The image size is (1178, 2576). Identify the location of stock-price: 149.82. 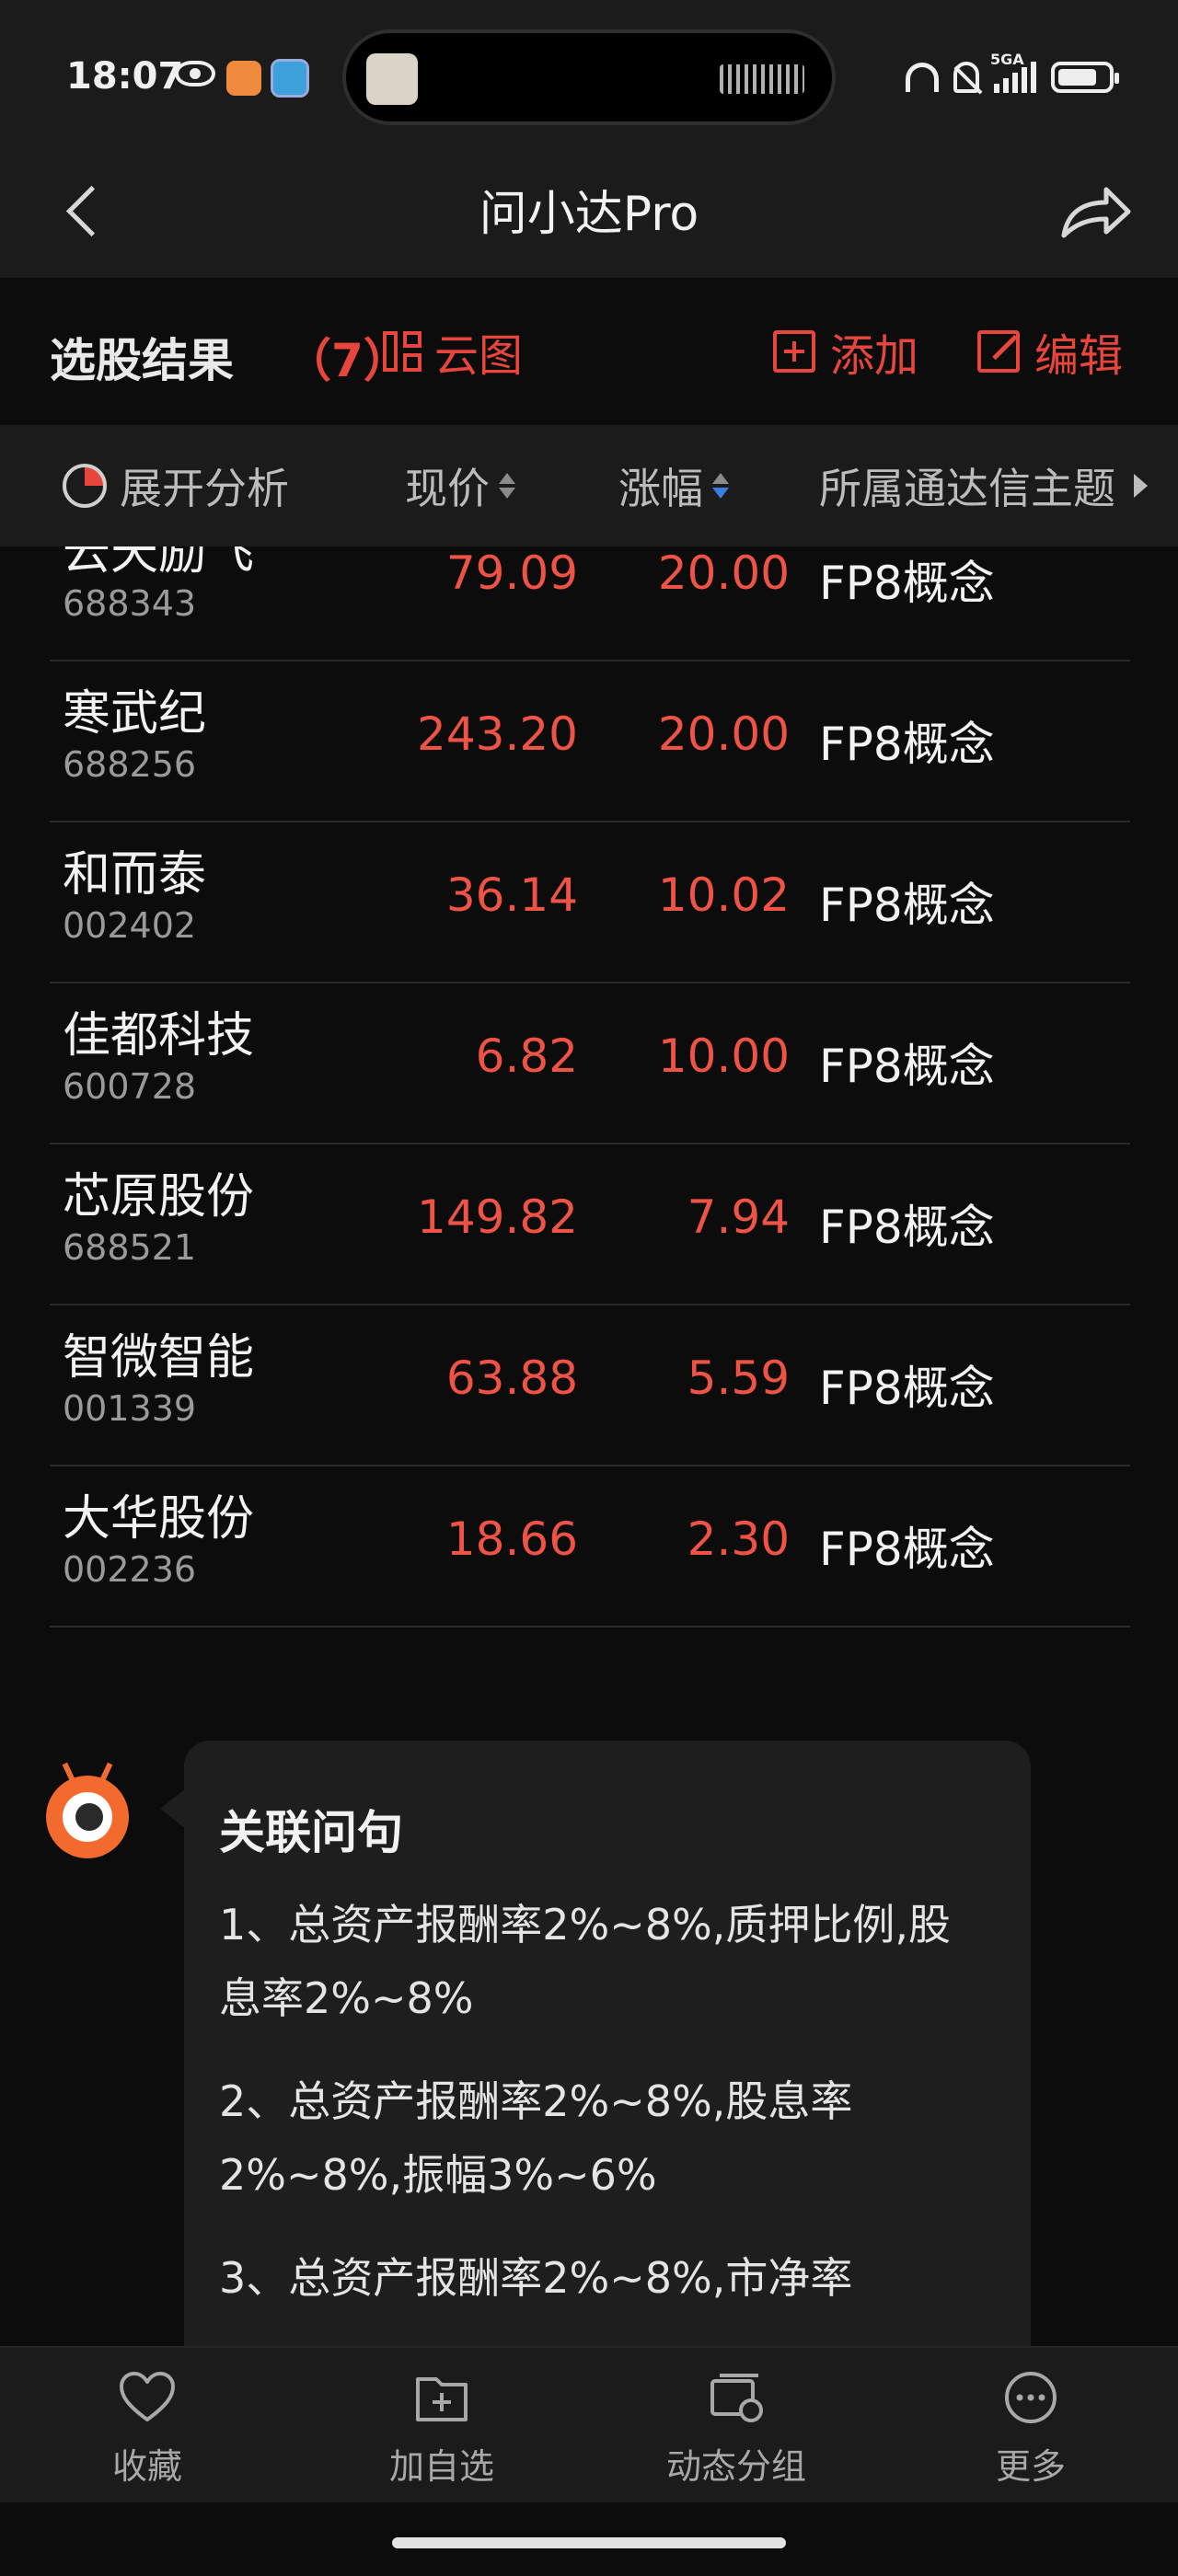
(498, 1217).